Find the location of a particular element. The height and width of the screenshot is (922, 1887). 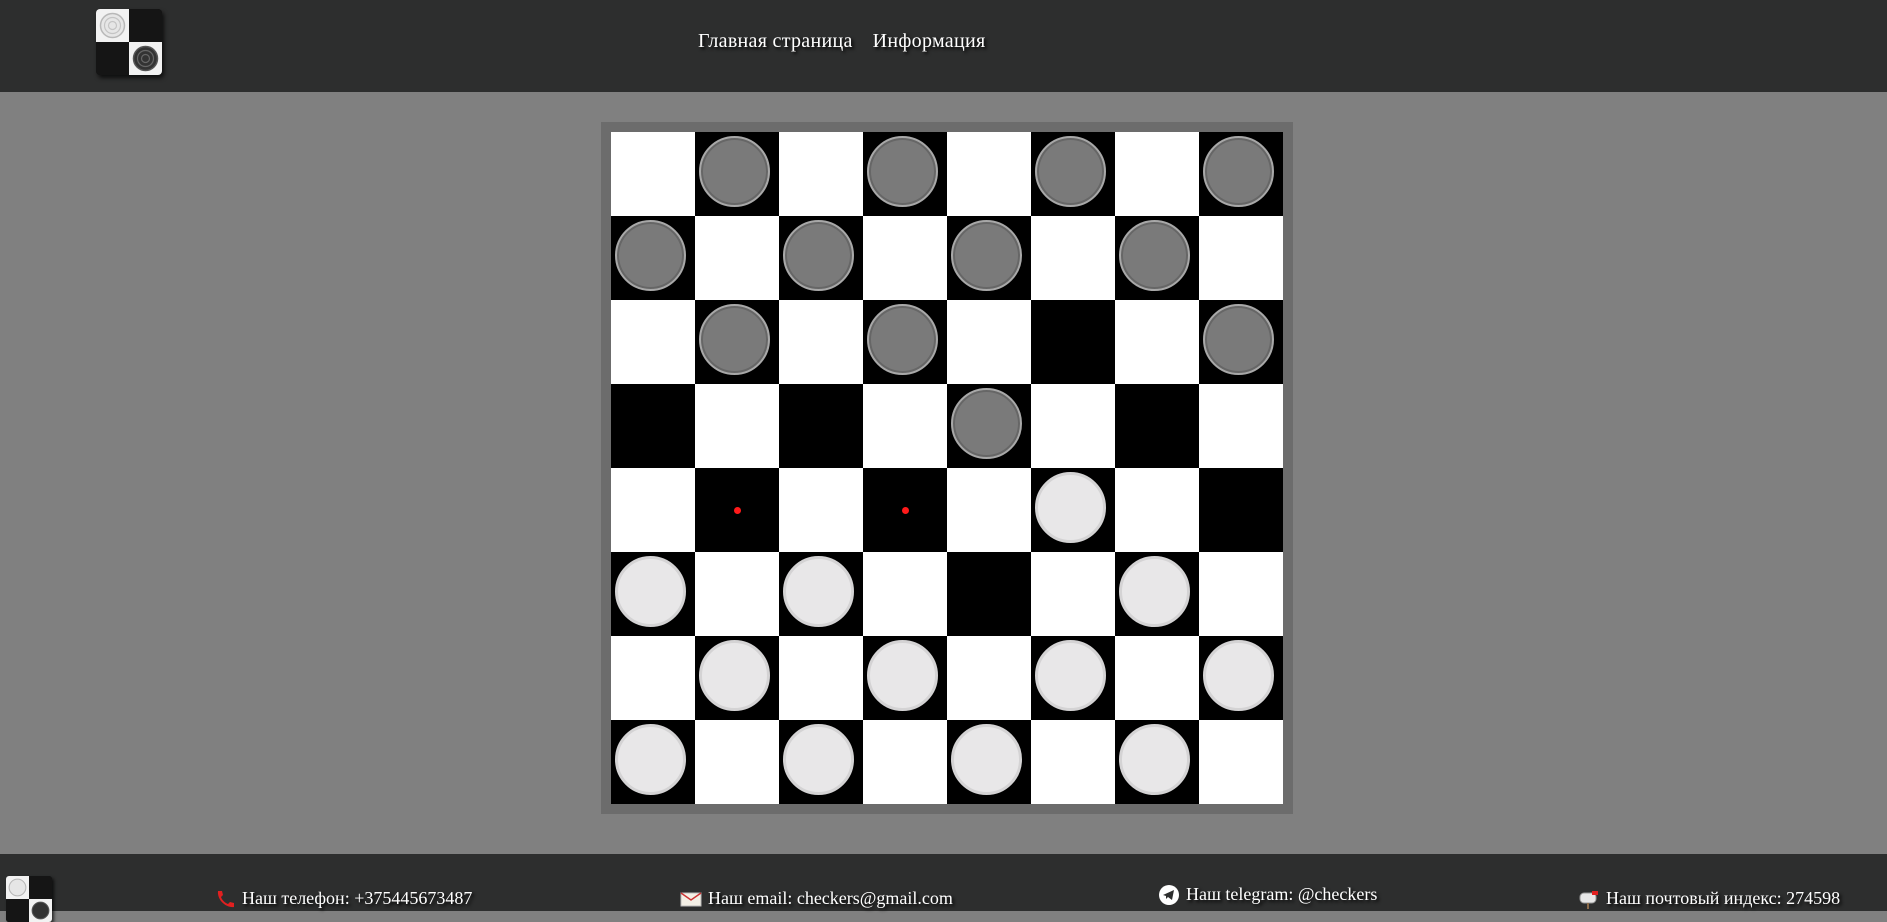

nav-info-link: Информация is located at coordinates (929, 41).